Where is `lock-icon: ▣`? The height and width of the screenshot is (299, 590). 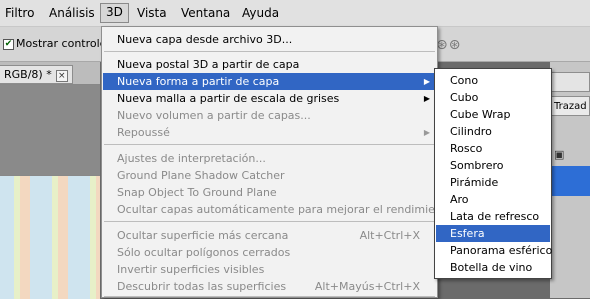
lock-icon: ▣ is located at coordinates (559, 154).